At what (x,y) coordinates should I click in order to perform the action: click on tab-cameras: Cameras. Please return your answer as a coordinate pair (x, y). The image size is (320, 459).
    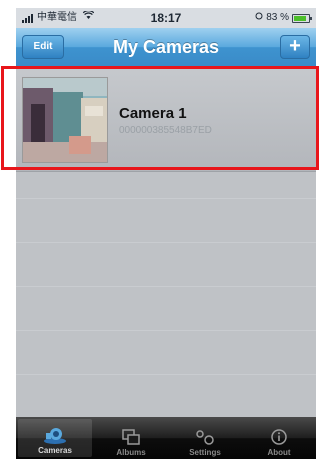
    Looking at the image, I should click on (55, 438).